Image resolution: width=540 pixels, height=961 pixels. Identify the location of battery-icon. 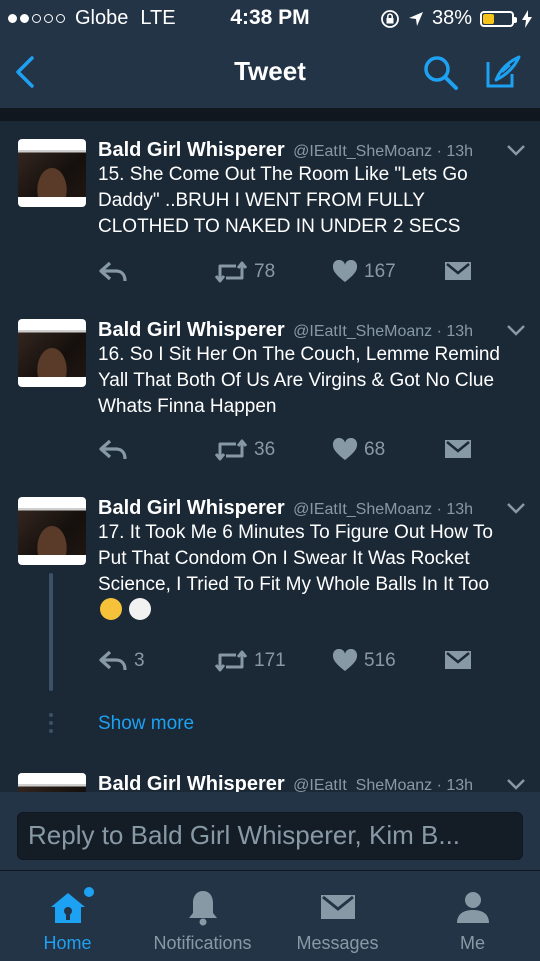
(498, 18).